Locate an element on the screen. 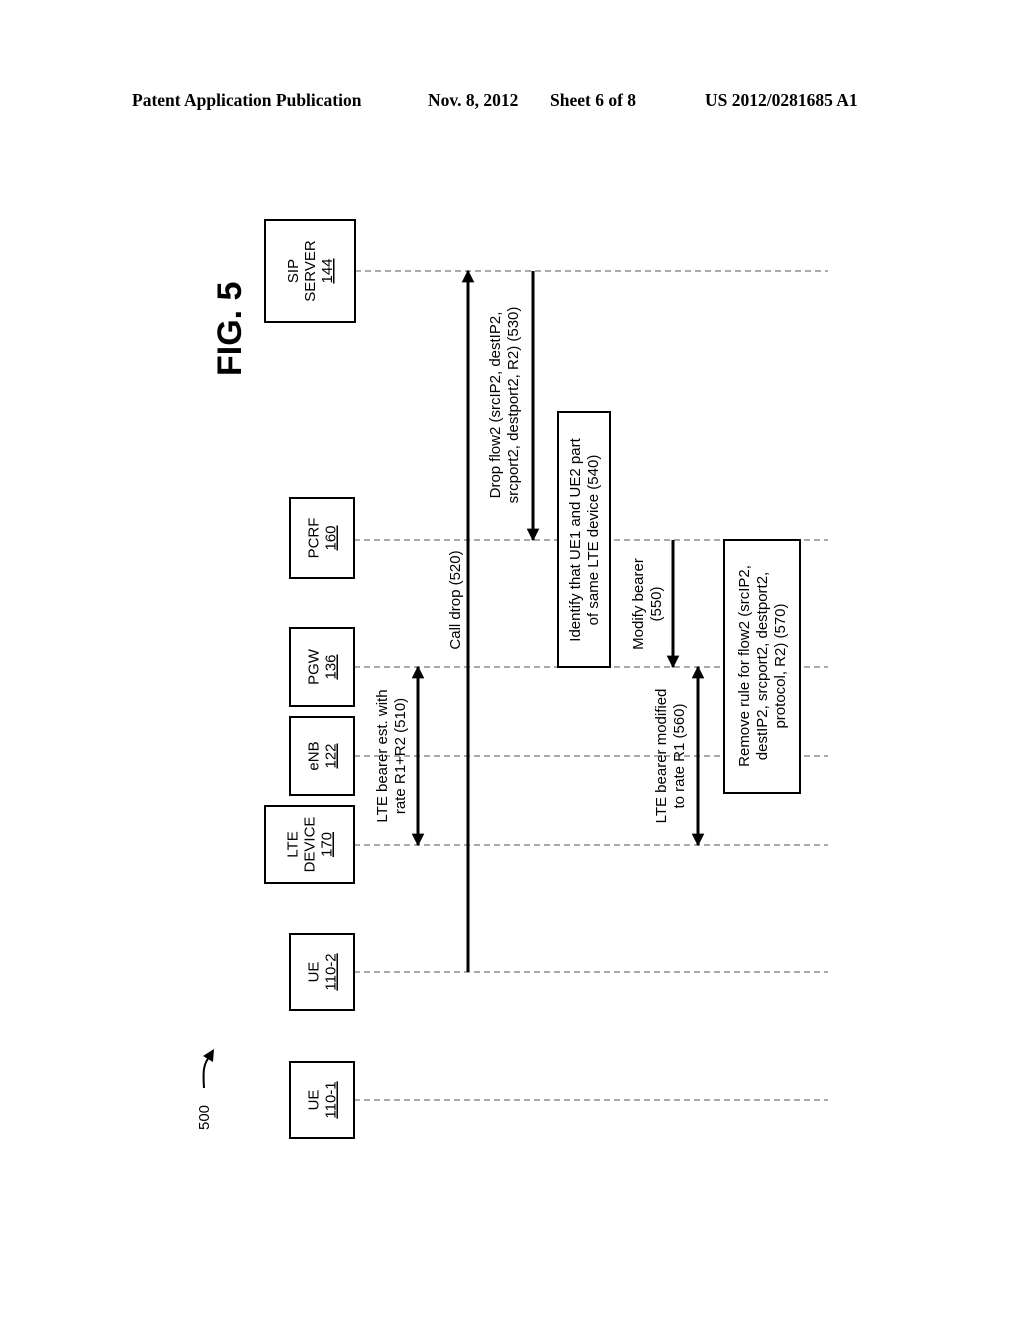 The image size is (1024, 1320). message-label-line: Identify that UE1 and UE2 part is located at coordinates (575, 539).